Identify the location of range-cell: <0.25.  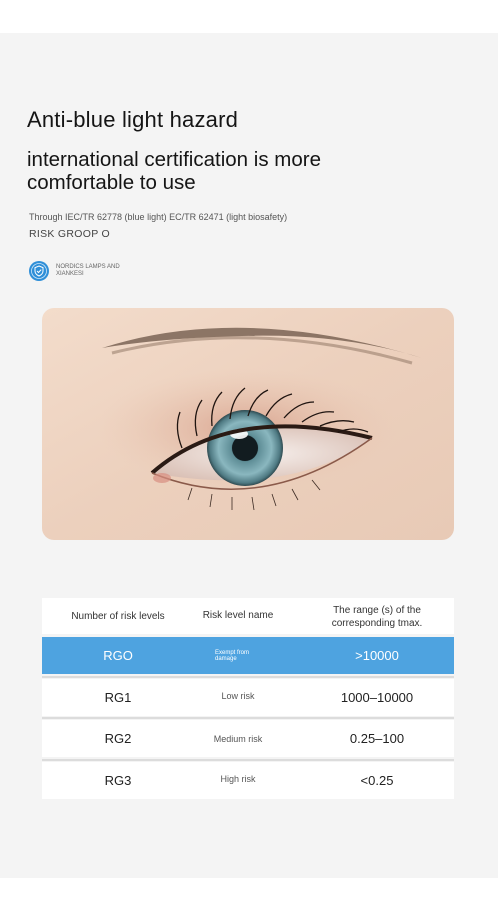
(377, 780).